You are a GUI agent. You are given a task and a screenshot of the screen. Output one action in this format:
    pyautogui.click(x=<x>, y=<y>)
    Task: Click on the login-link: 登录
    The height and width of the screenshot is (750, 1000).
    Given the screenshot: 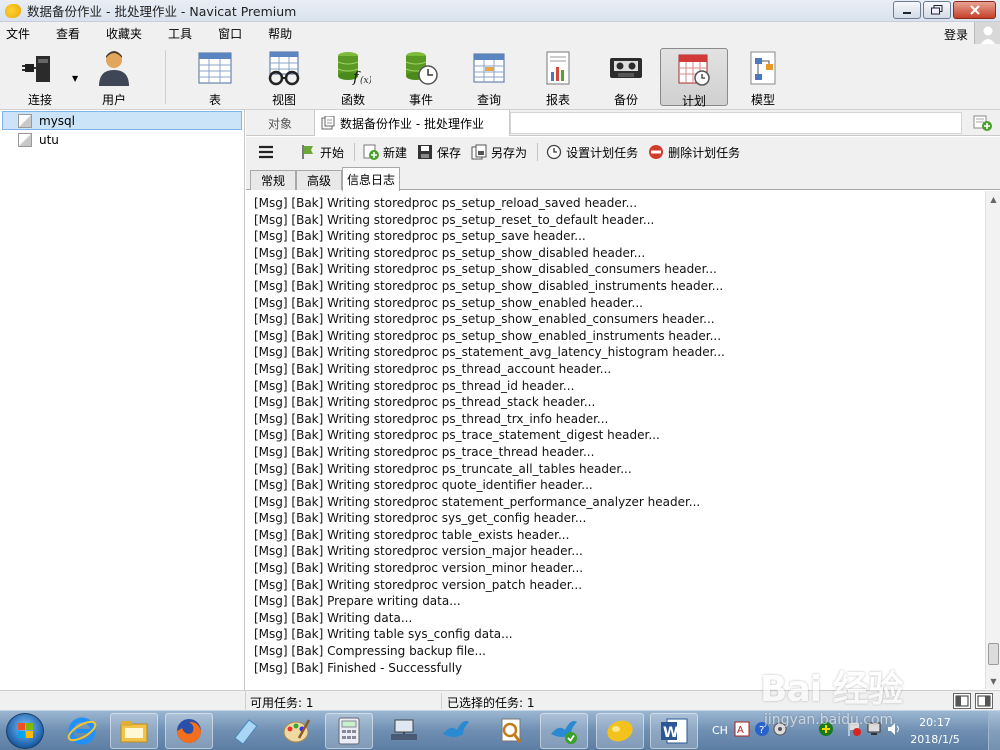 What is the action you would take?
    pyautogui.click(x=956, y=34)
    